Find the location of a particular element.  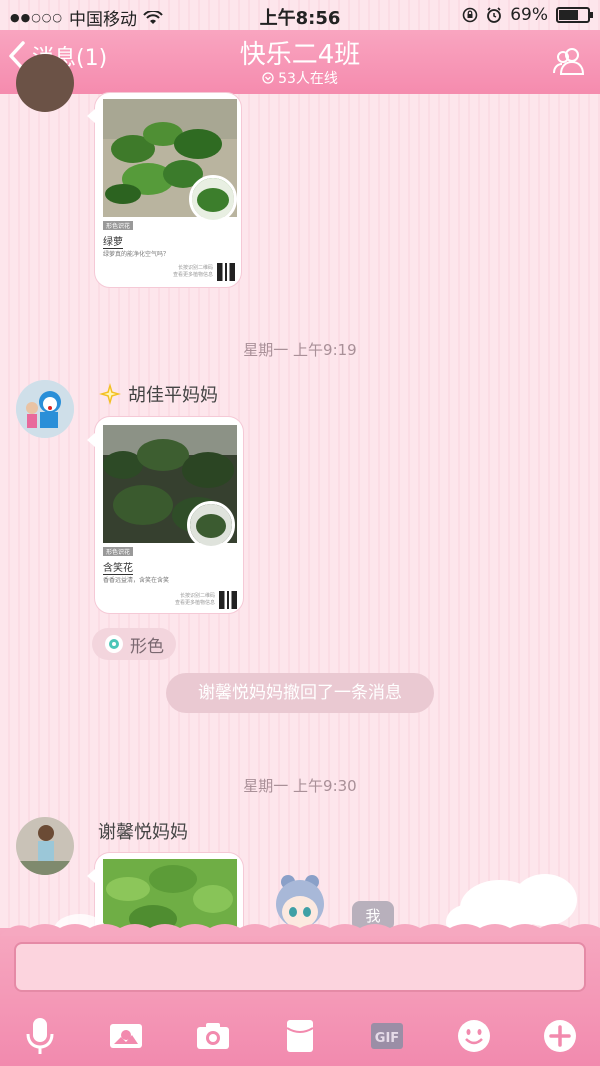

group-members-button is located at coordinates (569, 63).